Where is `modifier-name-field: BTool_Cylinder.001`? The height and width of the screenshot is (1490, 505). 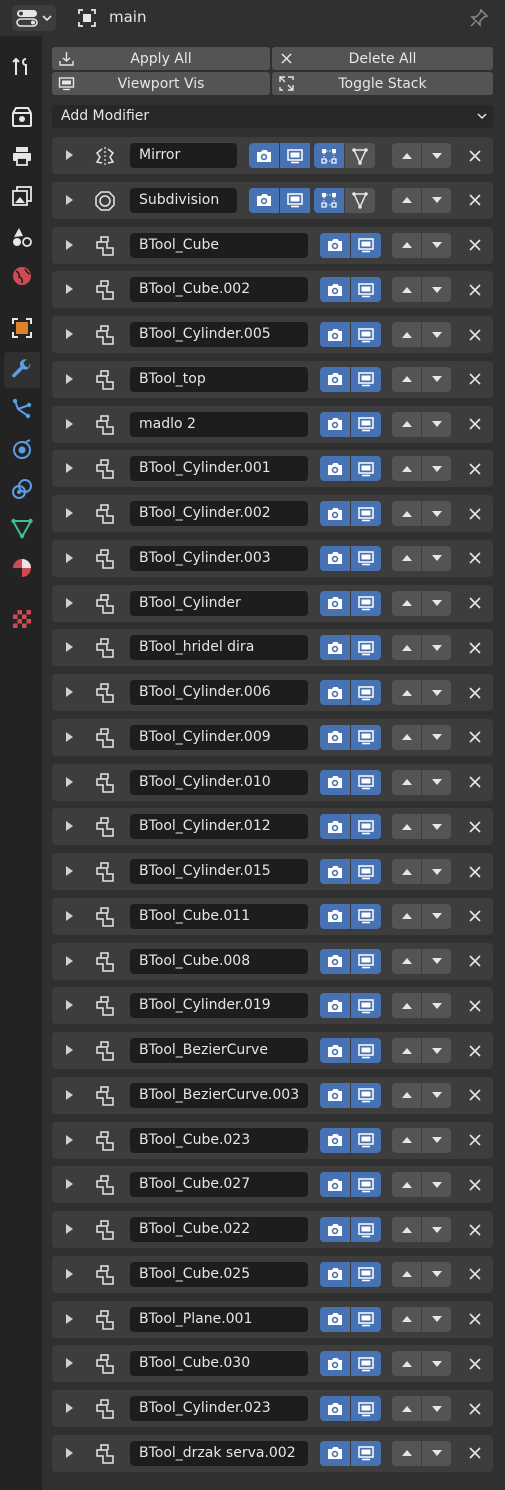
modifier-name-field: BTool_Cylinder.001 is located at coordinates (219, 469).